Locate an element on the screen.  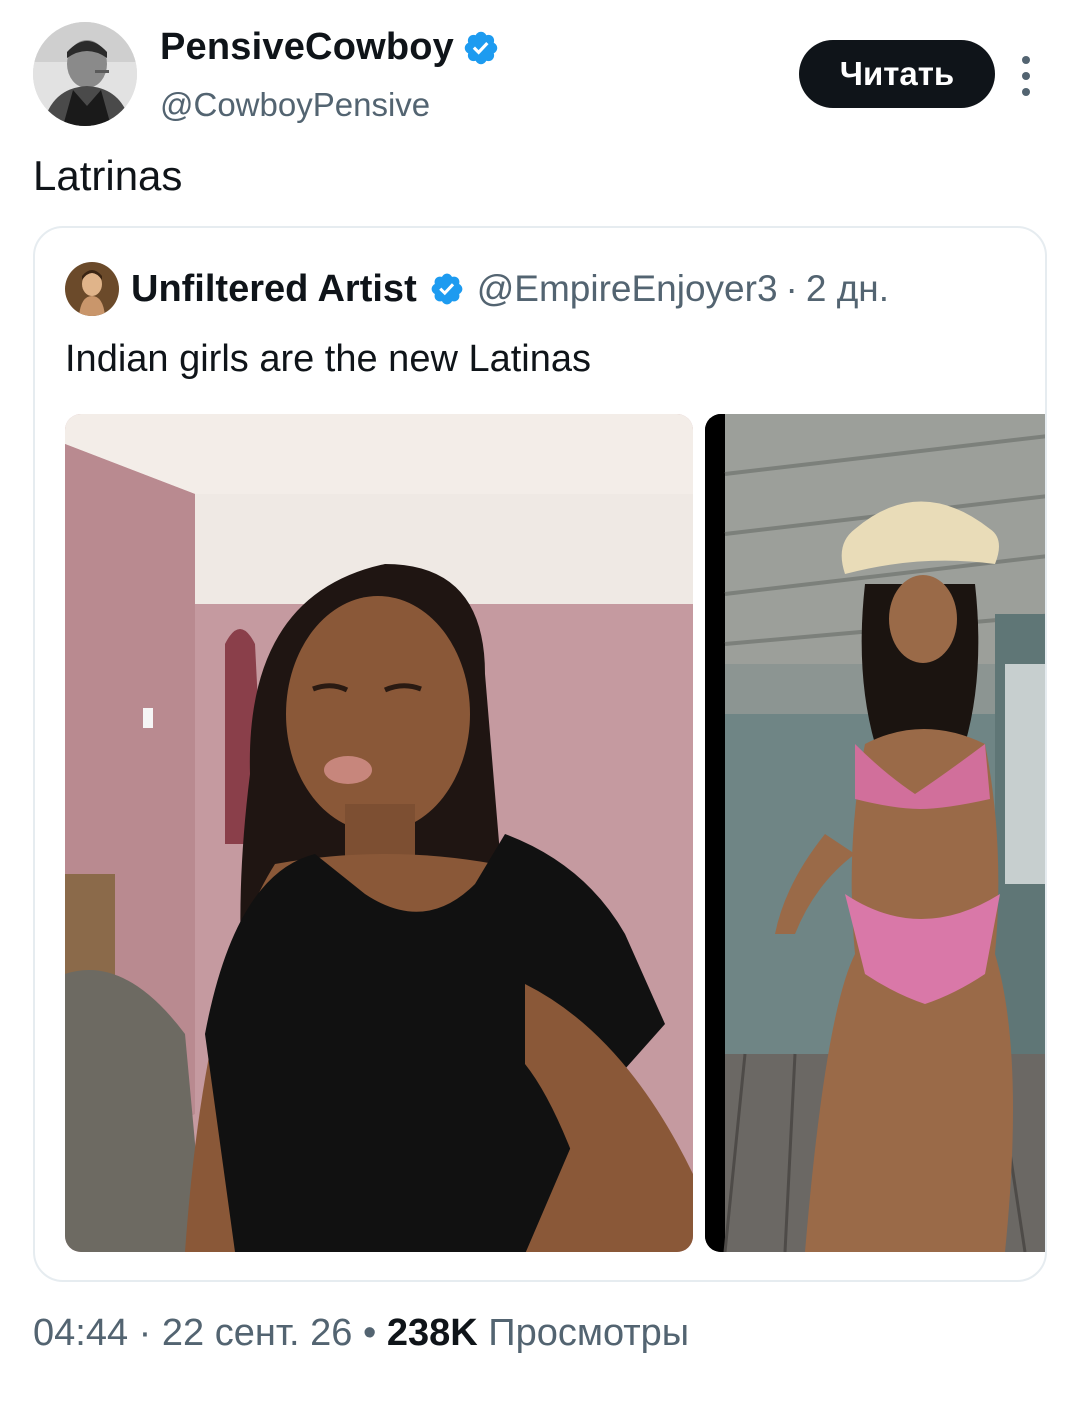
author-display-name: PensiveCowboy is located at coordinates (330, 47).